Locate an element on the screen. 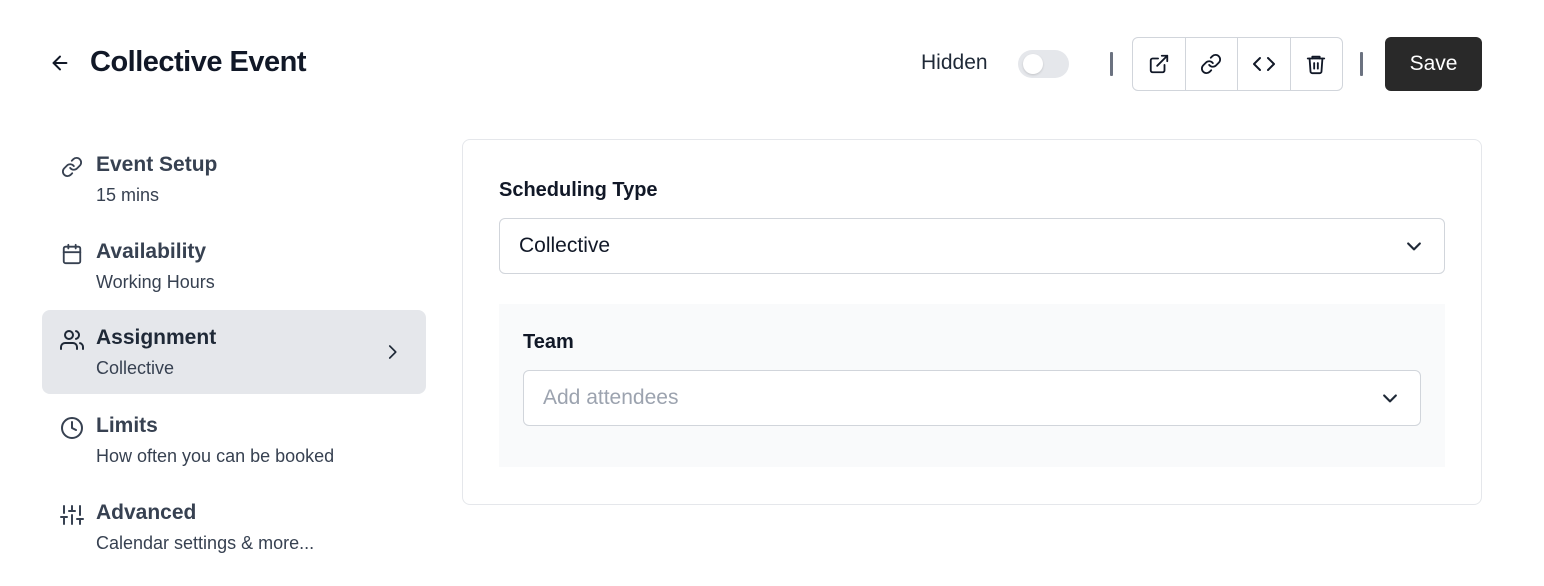 Image resolution: width=1544 pixels, height=586 pixels. scheduling-type-label: Scheduling Type is located at coordinates (578, 190).